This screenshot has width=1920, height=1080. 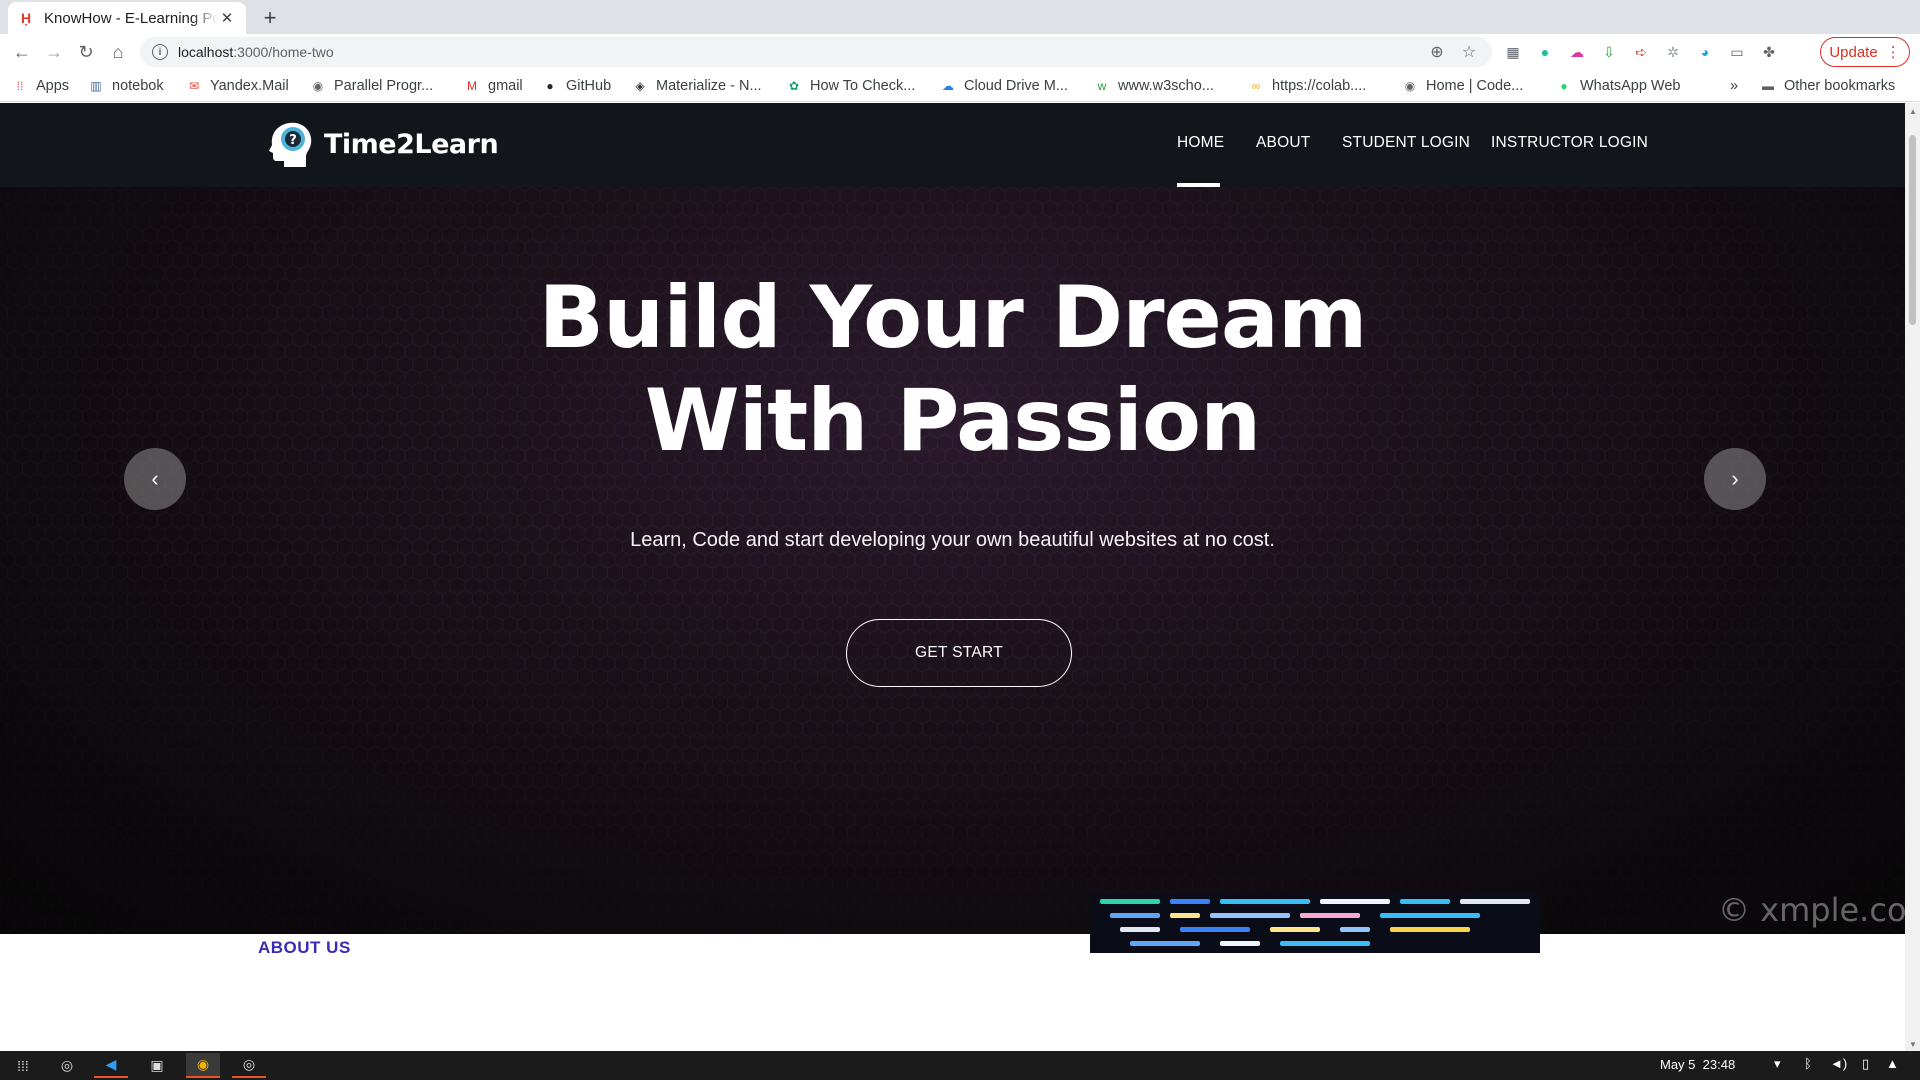 I want to click on edge-extension-icon: ◕, so click(x=1705, y=52).